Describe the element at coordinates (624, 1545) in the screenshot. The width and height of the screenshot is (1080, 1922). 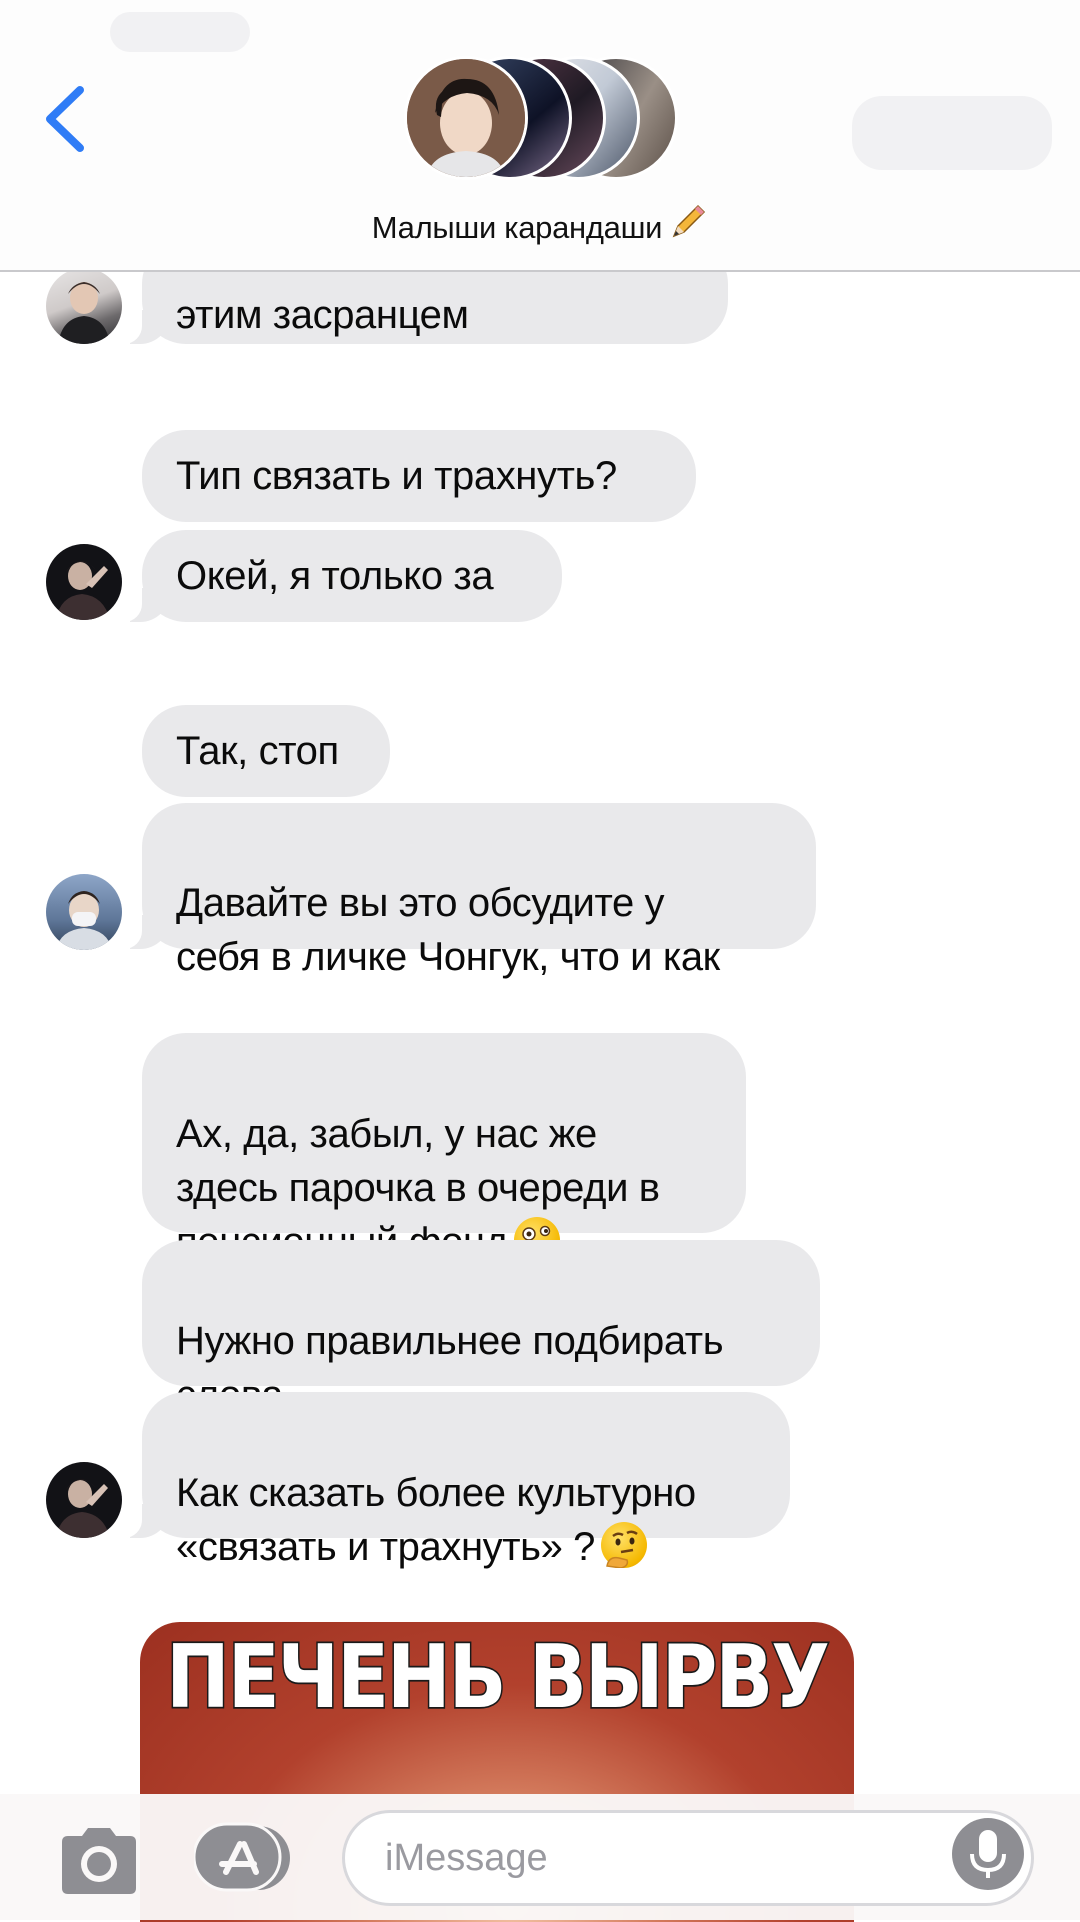
I see `thinking-face-emoji` at that location.